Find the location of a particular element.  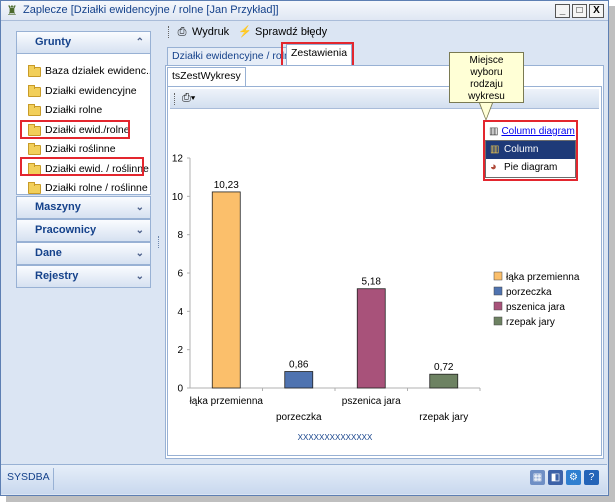

nav-group-dane: Dane ⌄ is located at coordinates (83, 253).